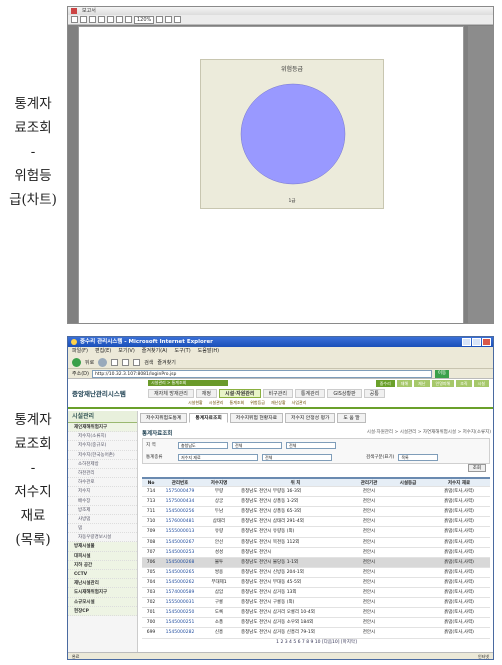 This screenshot has height=665, width=502. I want to click on last-page-icon, so click(128, 19).